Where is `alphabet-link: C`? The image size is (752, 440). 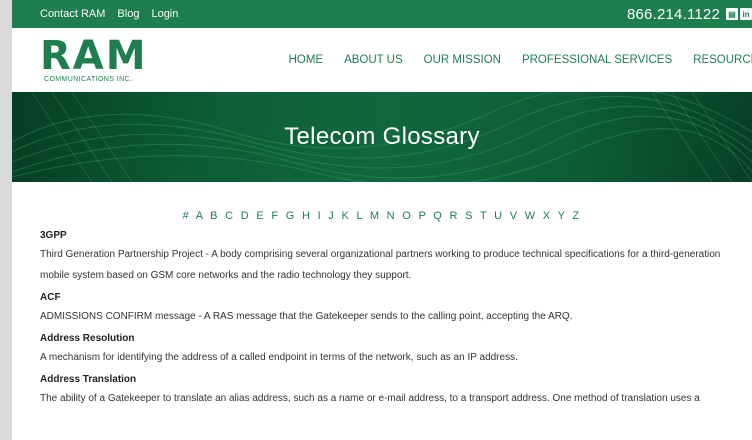
alphabet-link: C is located at coordinates (230, 216).